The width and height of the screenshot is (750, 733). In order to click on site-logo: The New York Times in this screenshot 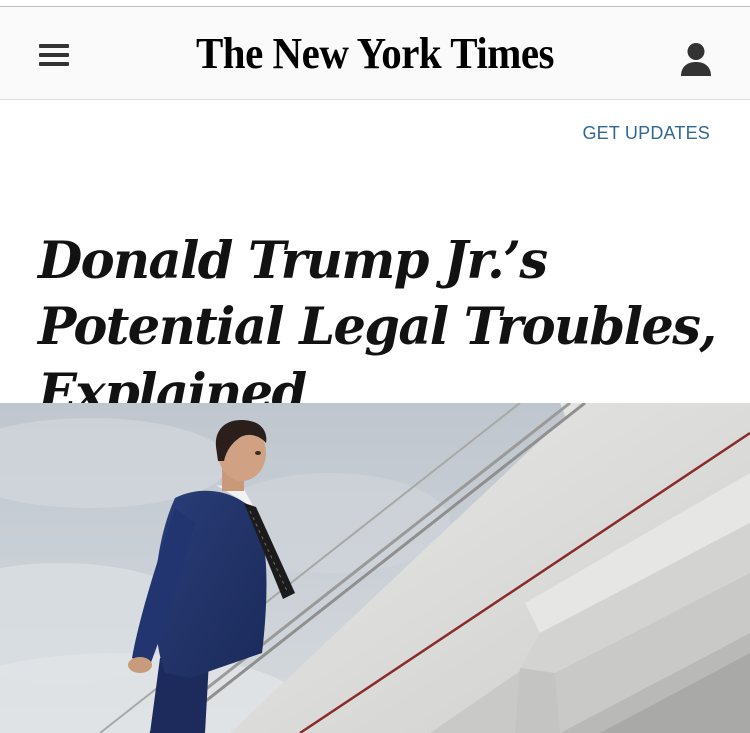, I will do `click(375, 53)`.